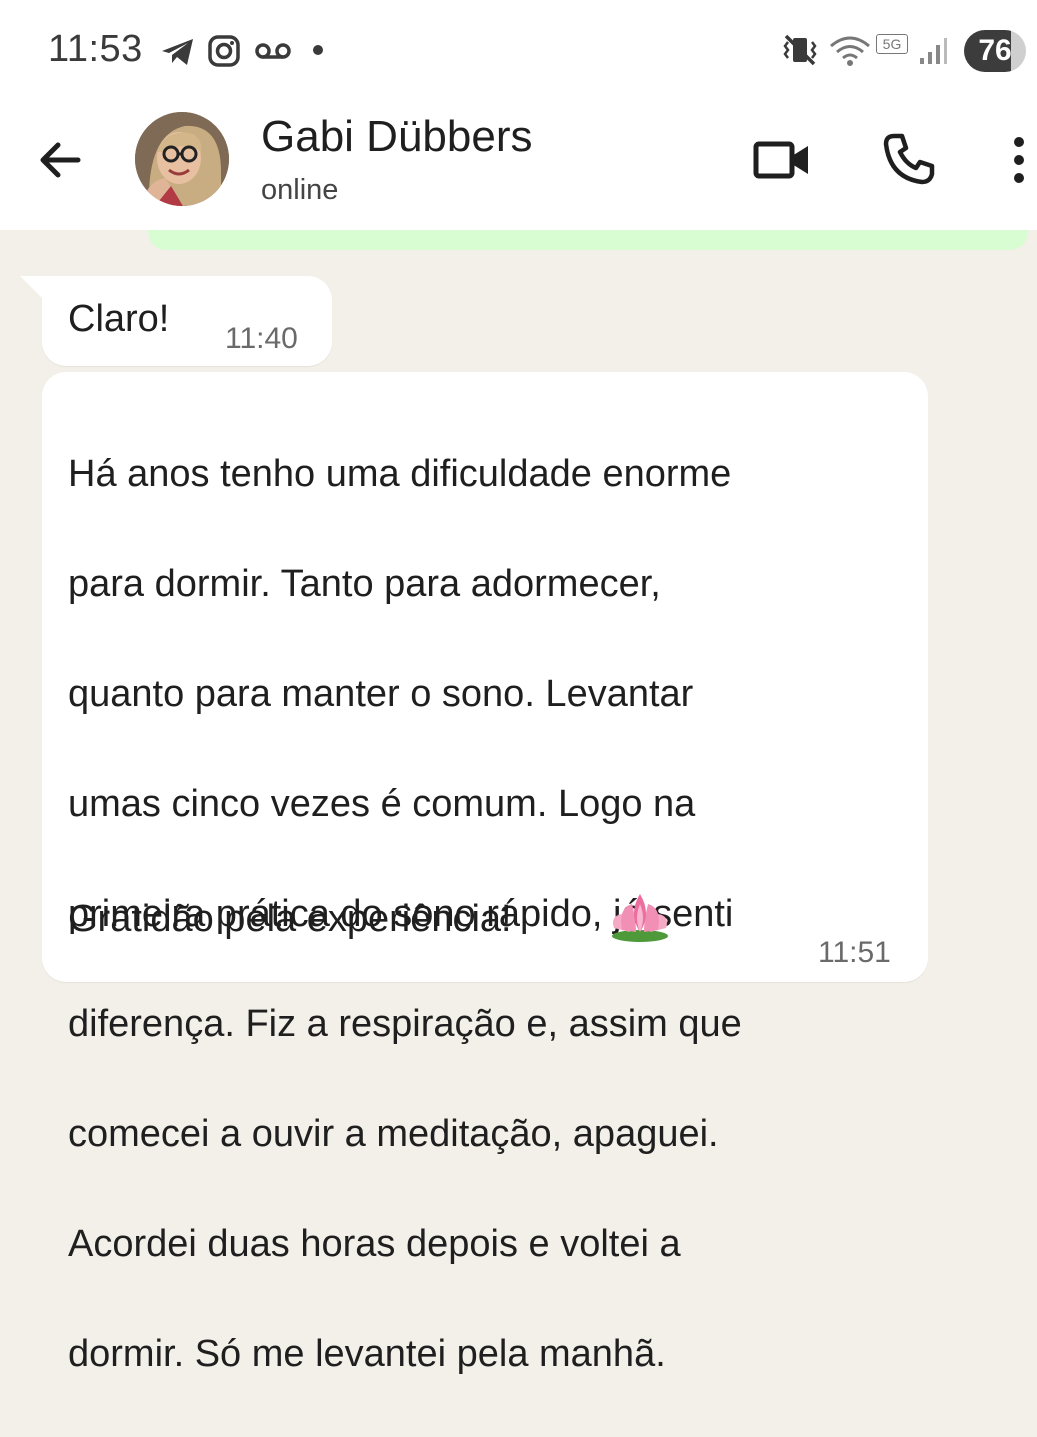 Image resolution: width=1037 pixels, height=1437 pixels. What do you see at coordinates (782, 161) in the screenshot?
I see `video-call-icon` at bounding box center [782, 161].